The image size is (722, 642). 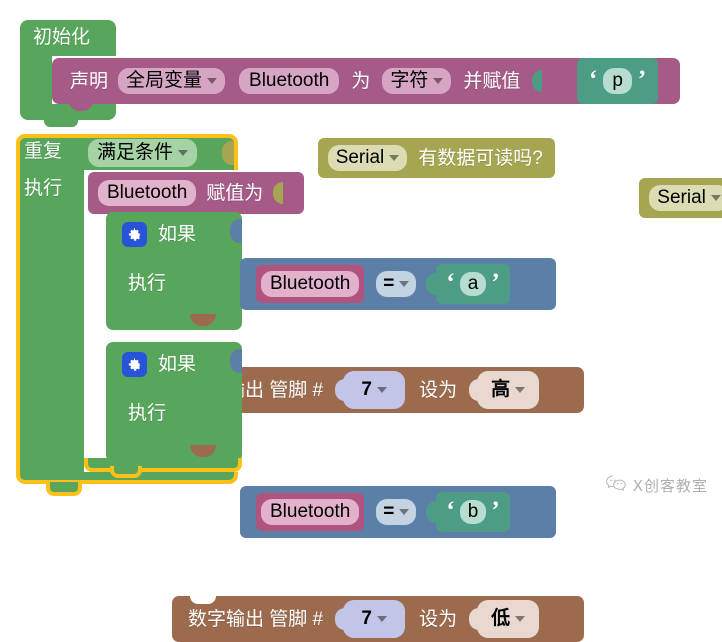 I want to click on pin-number-dropdown-1: 7, so click(x=374, y=390).